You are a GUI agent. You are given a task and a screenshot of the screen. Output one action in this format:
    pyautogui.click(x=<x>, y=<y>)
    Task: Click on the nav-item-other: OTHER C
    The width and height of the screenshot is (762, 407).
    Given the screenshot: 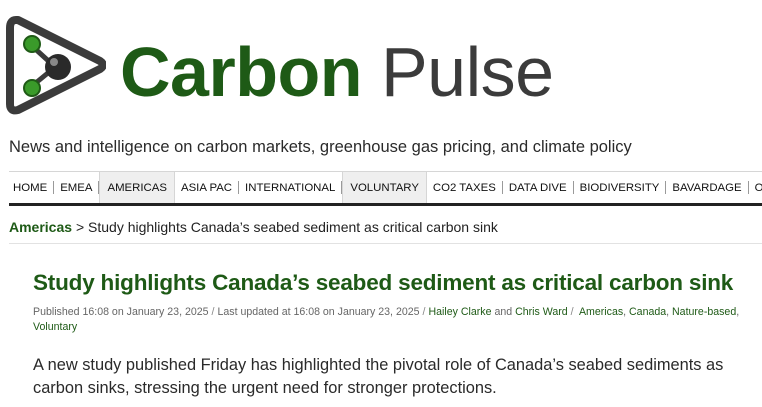 What is the action you would take?
    pyautogui.click(x=755, y=187)
    